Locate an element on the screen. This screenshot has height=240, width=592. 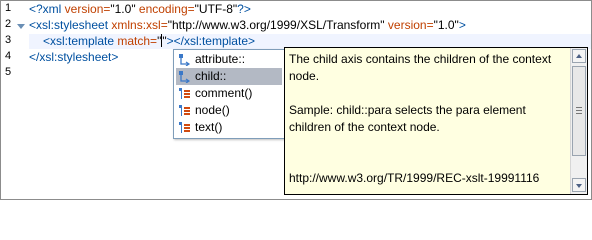
attribute-name: xmlns:xsl= is located at coordinates (138, 25).